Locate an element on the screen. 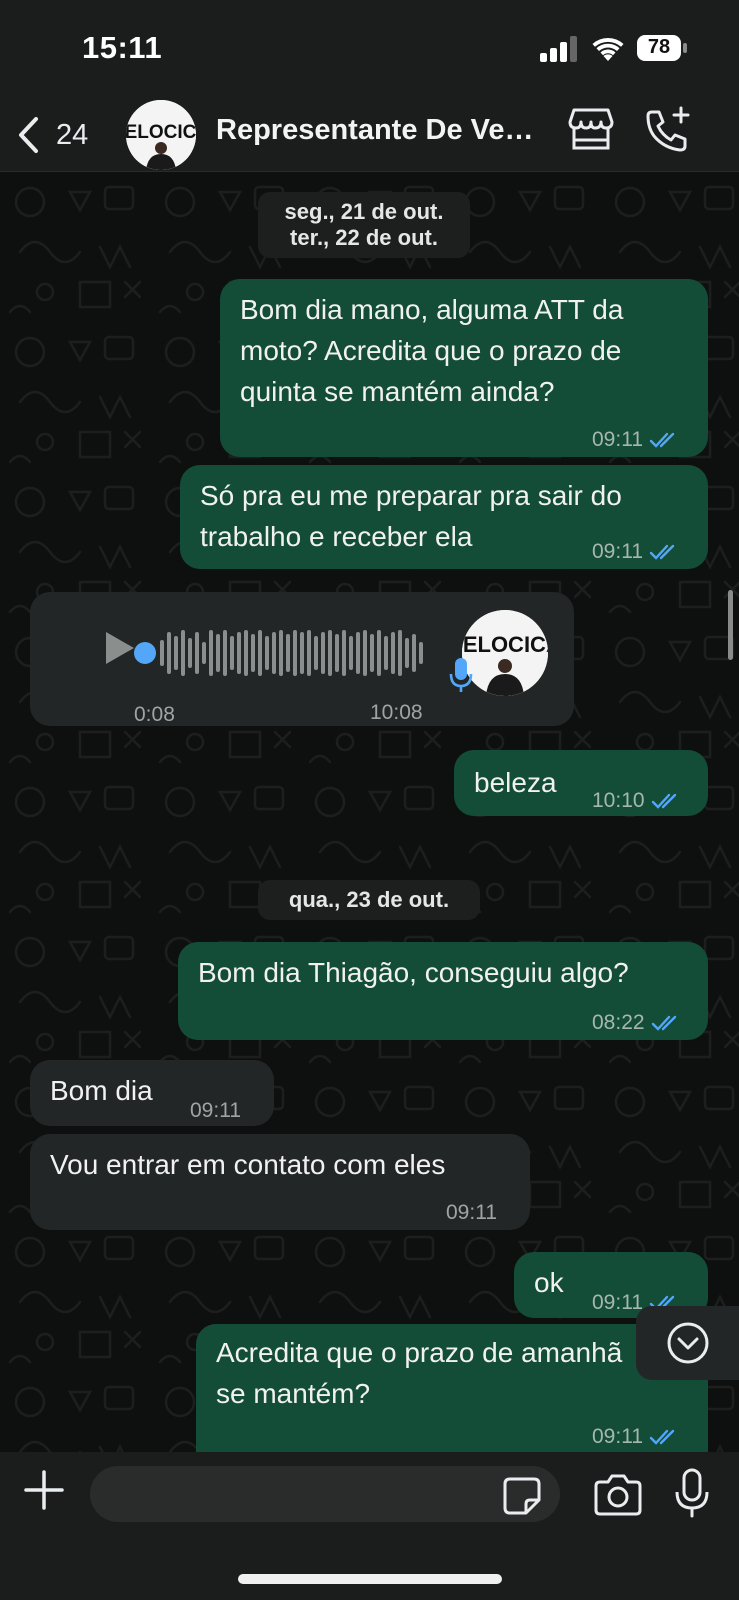  chevron-down-circle-icon is located at coordinates (688, 1343).